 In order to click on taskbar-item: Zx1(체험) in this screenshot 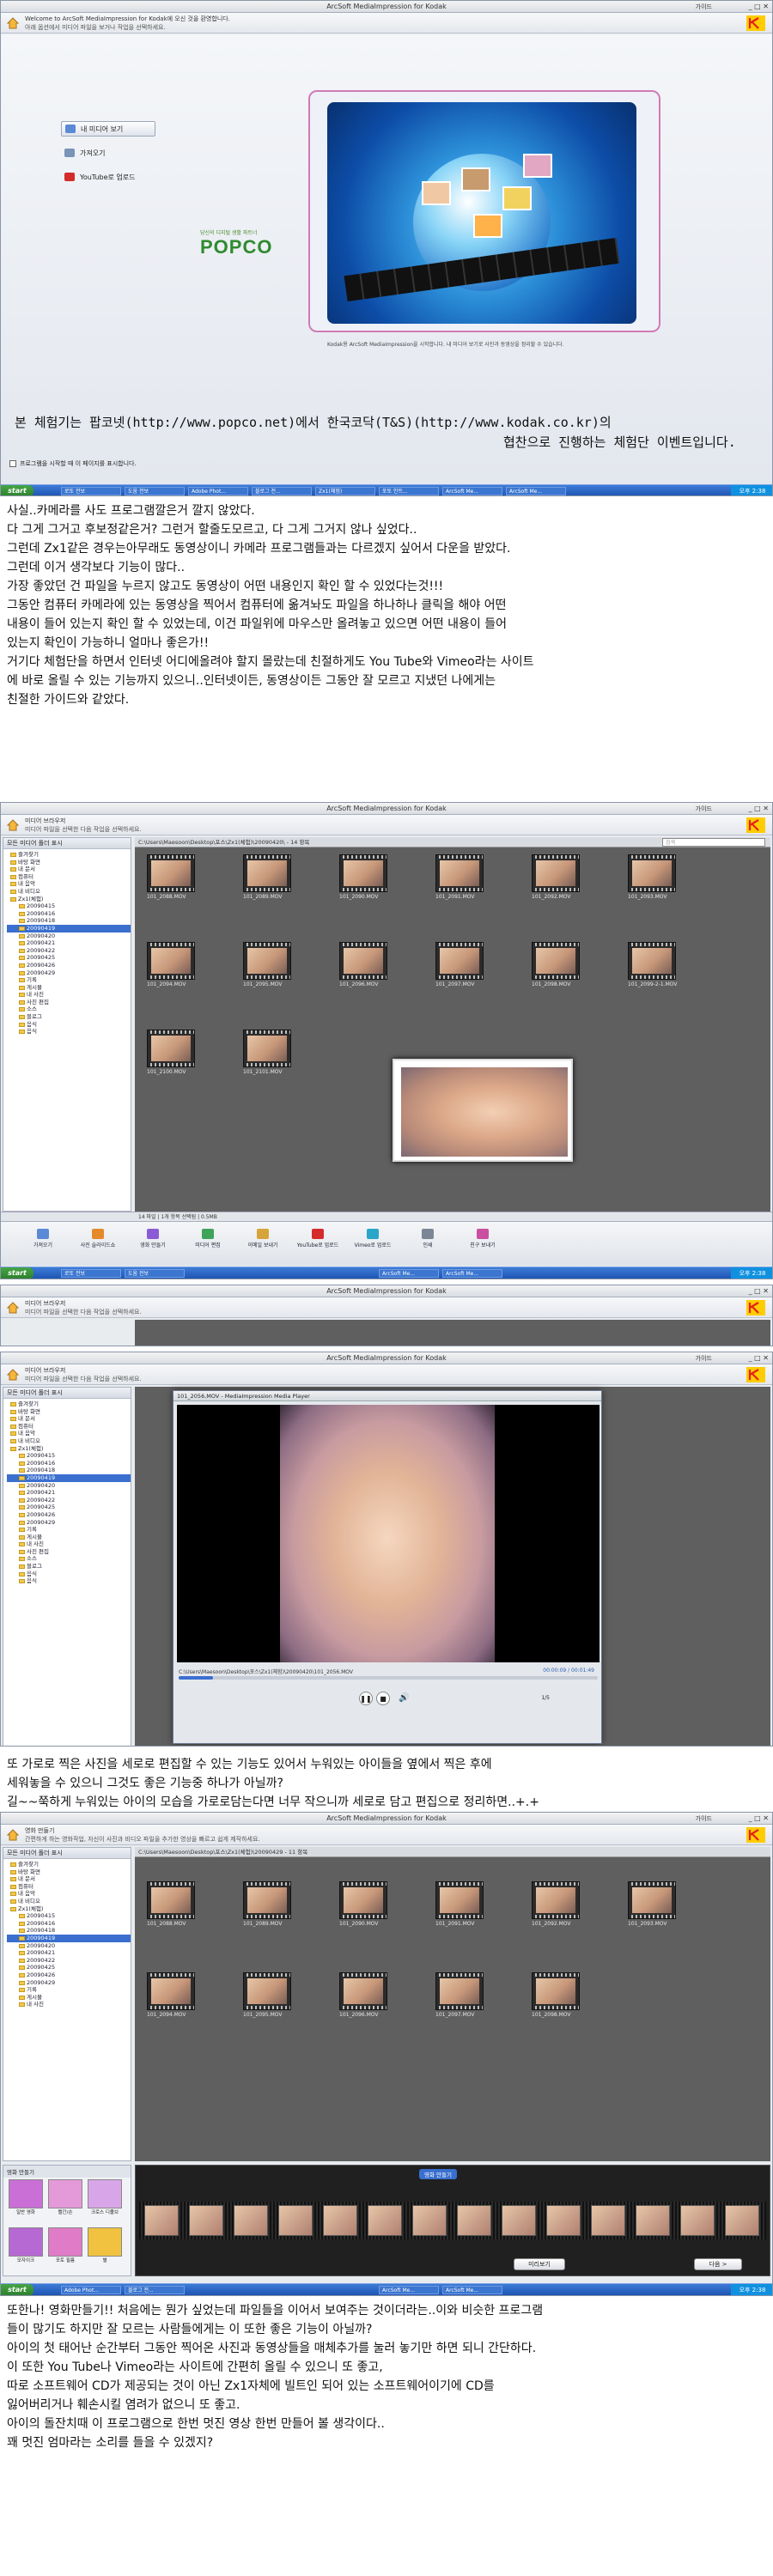, I will do `click(345, 491)`.